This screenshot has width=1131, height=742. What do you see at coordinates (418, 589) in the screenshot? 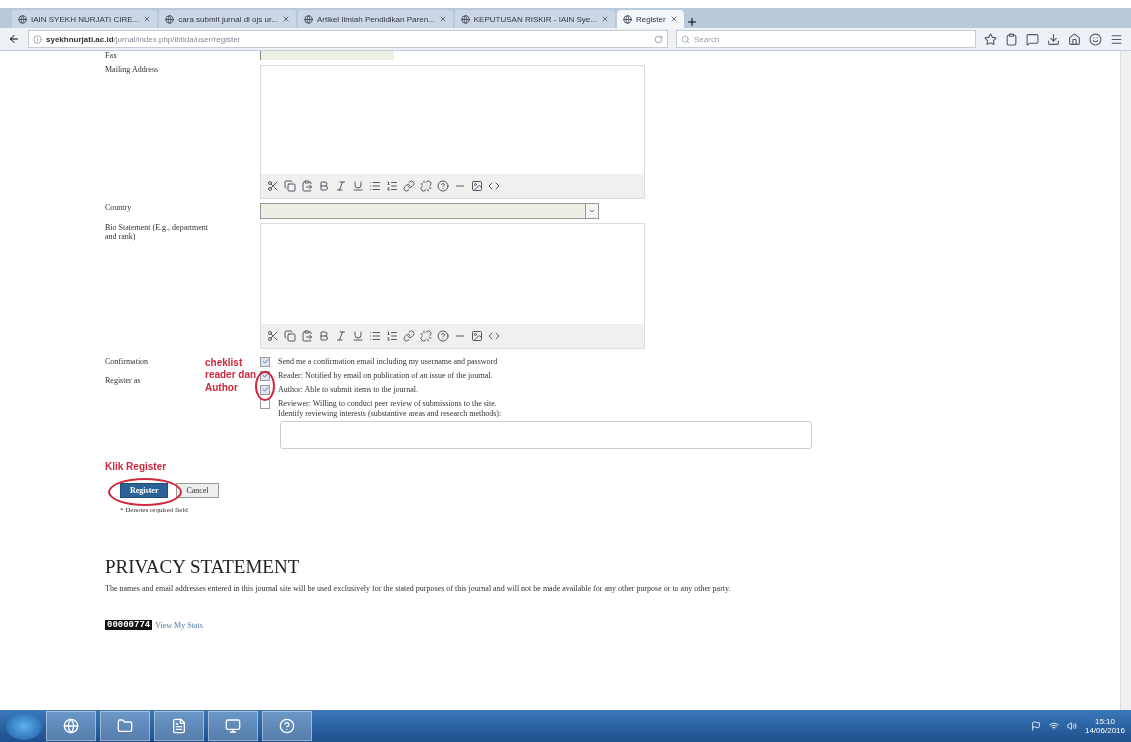
I see `privacy-text: The names and email addresses entered in this journal site will be used exclusively for the stated purposes of this journal and will not be made available for any other purpose or to any other party.` at bounding box center [418, 589].